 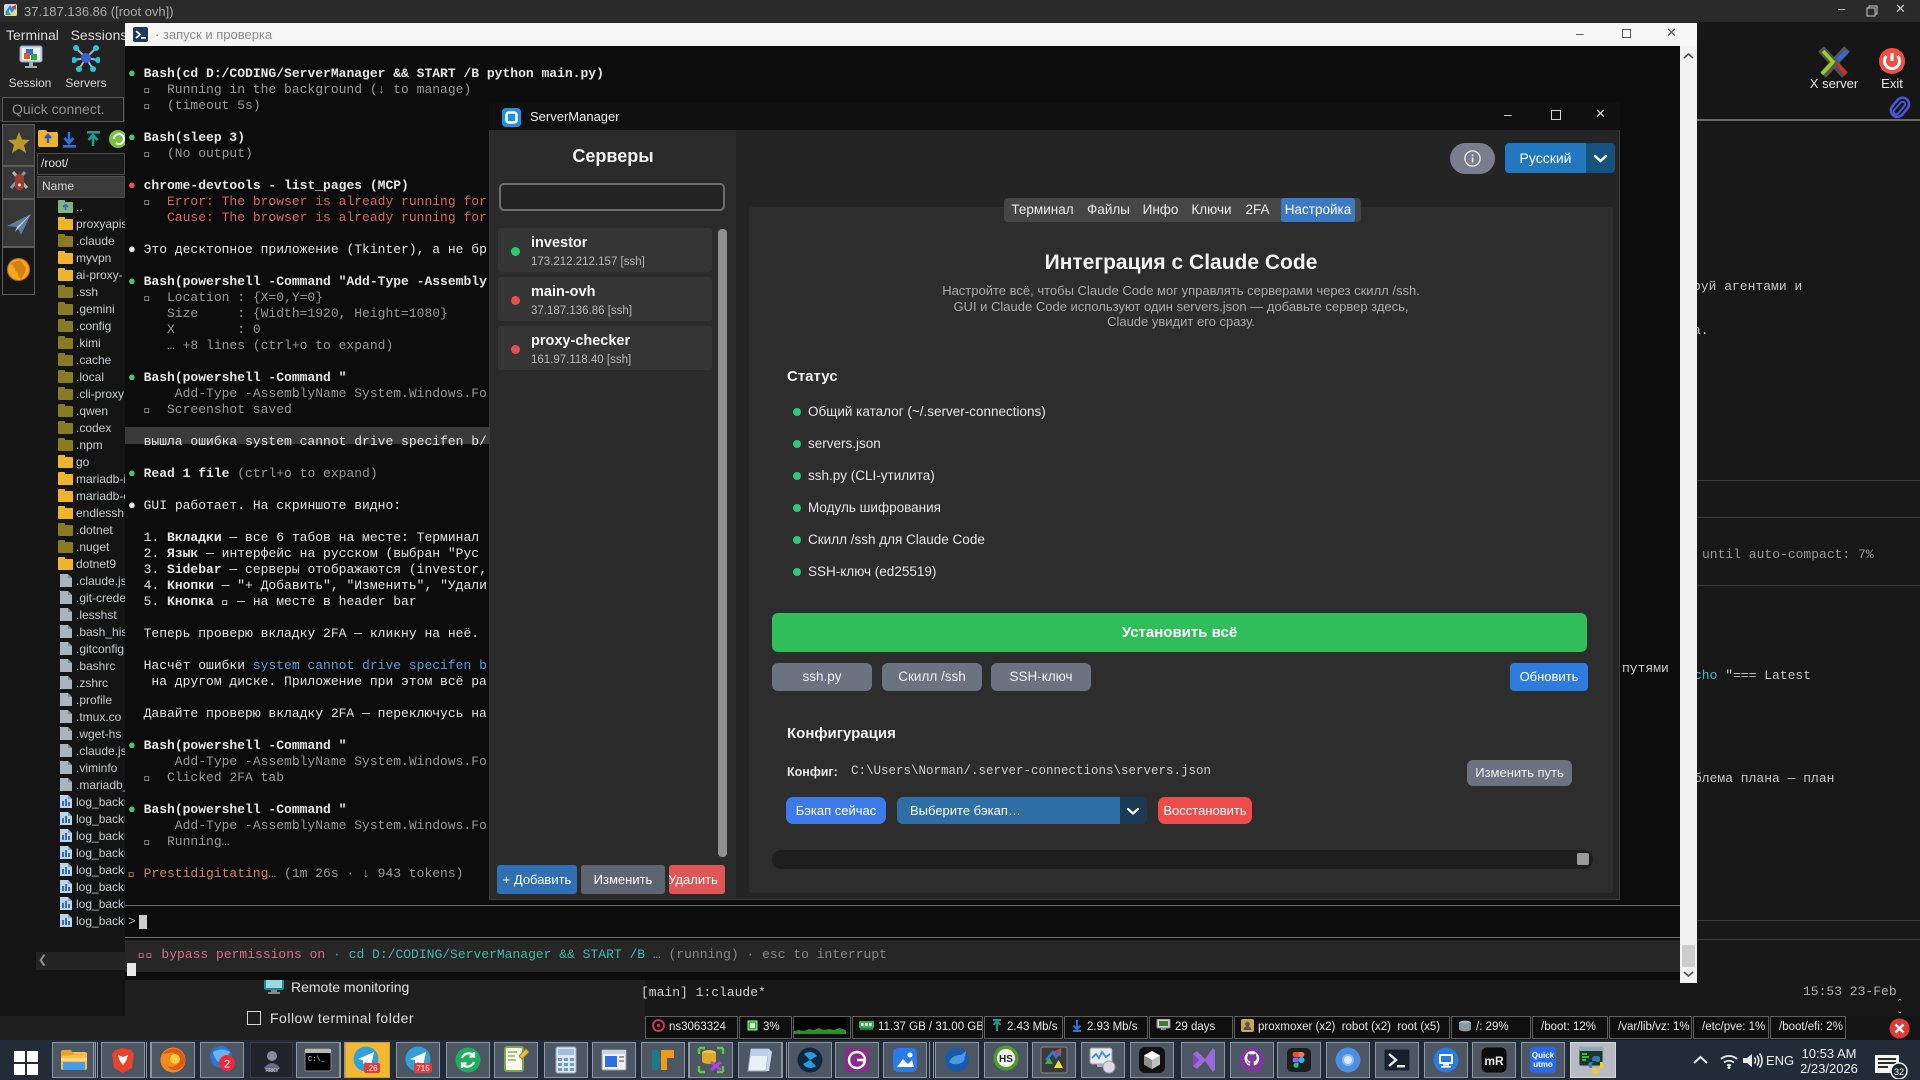 What do you see at coordinates (272, 1071) in the screenshot?
I see `svg-text: FRKY` at bounding box center [272, 1071].